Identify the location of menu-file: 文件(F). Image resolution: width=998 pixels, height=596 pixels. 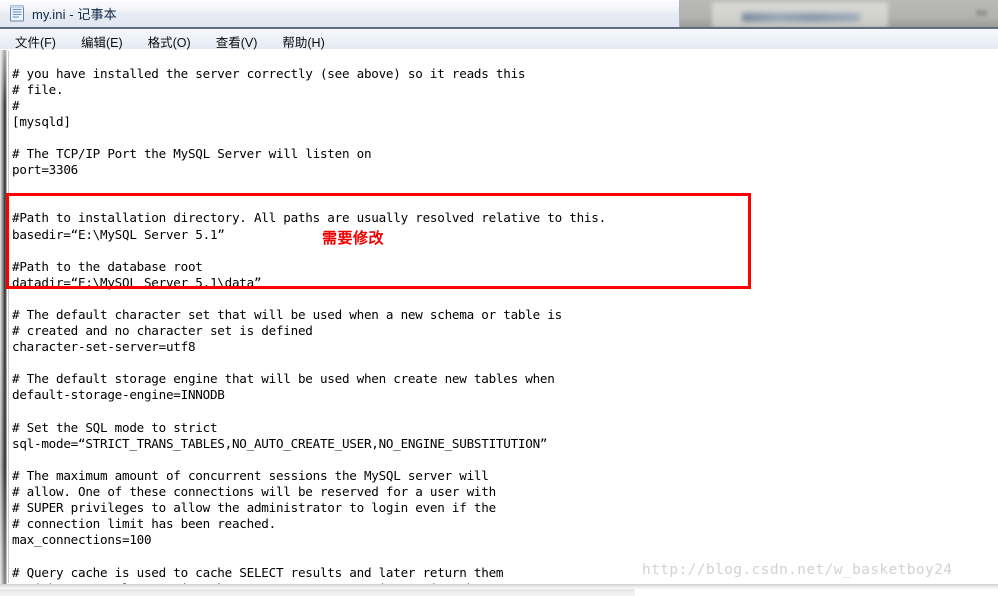
(35, 41).